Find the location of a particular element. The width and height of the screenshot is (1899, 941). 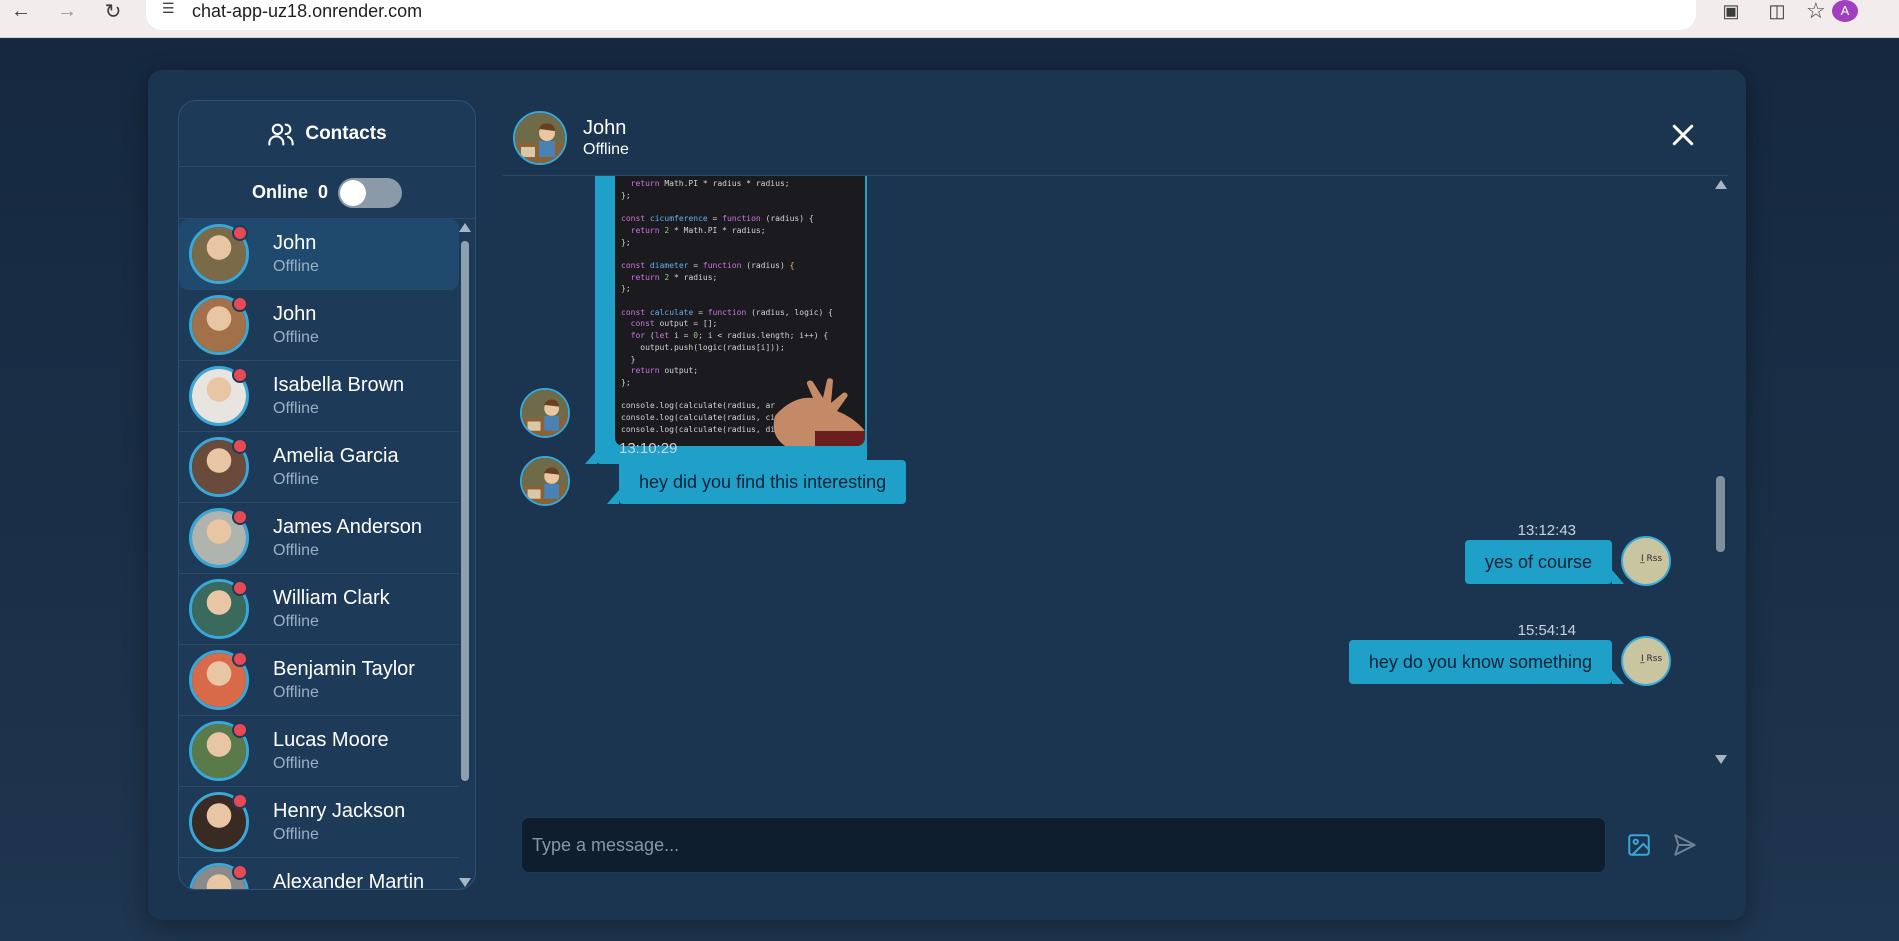

online-count: 0 is located at coordinates (323, 192).